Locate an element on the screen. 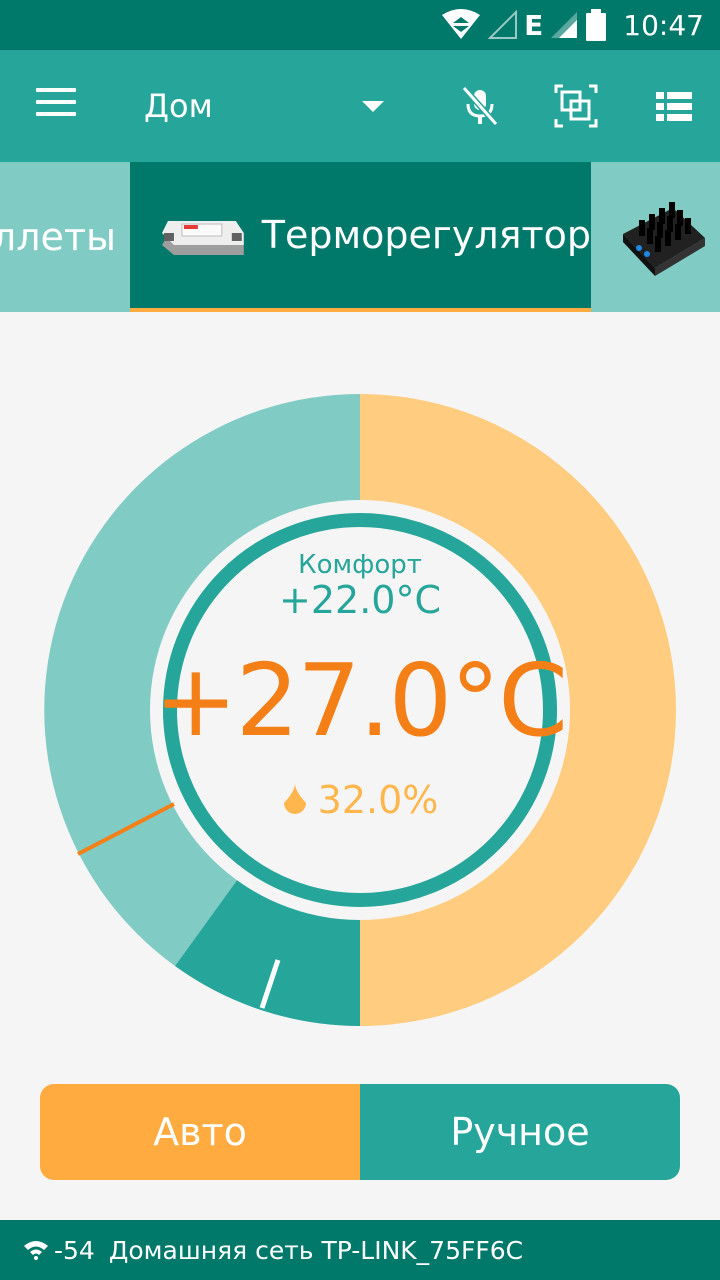 The height and width of the screenshot is (1280, 720). humidity-value: 32.0% is located at coordinates (378, 800).